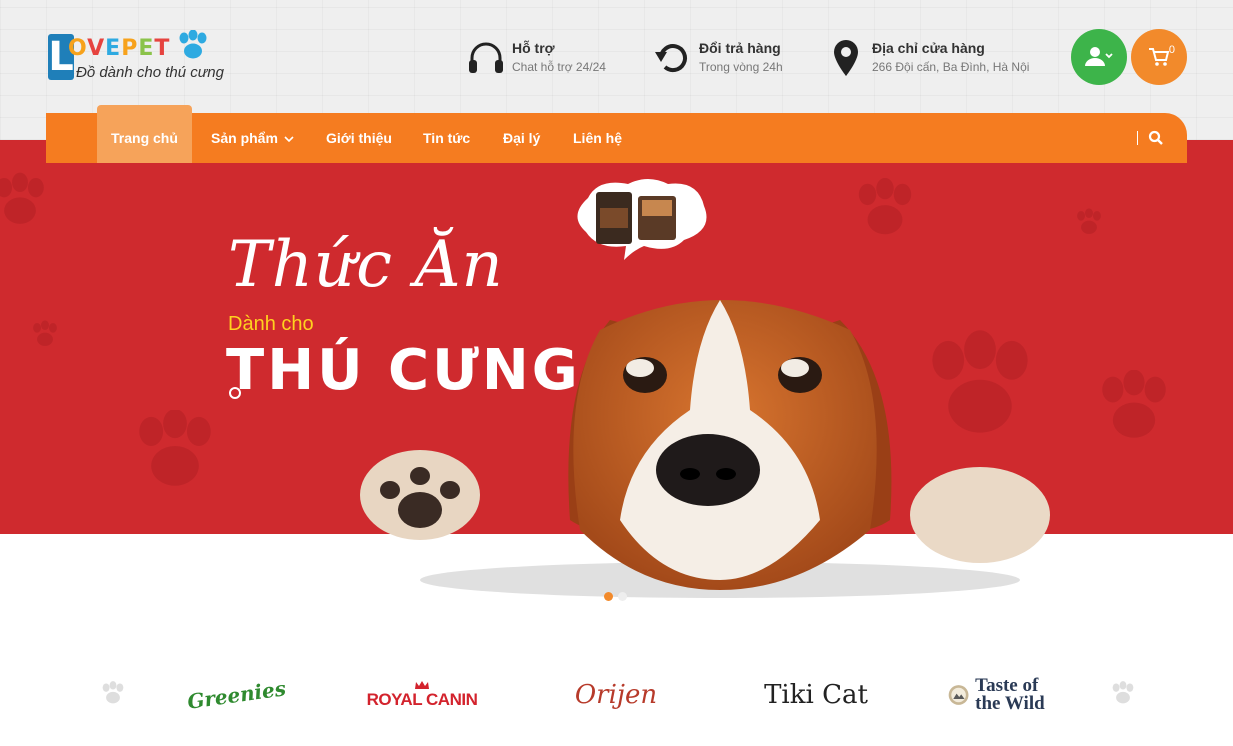  What do you see at coordinates (271, 324) in the screenshot?
I see `hero-subtitle: Dành cho` at bounding box center [271, 324].